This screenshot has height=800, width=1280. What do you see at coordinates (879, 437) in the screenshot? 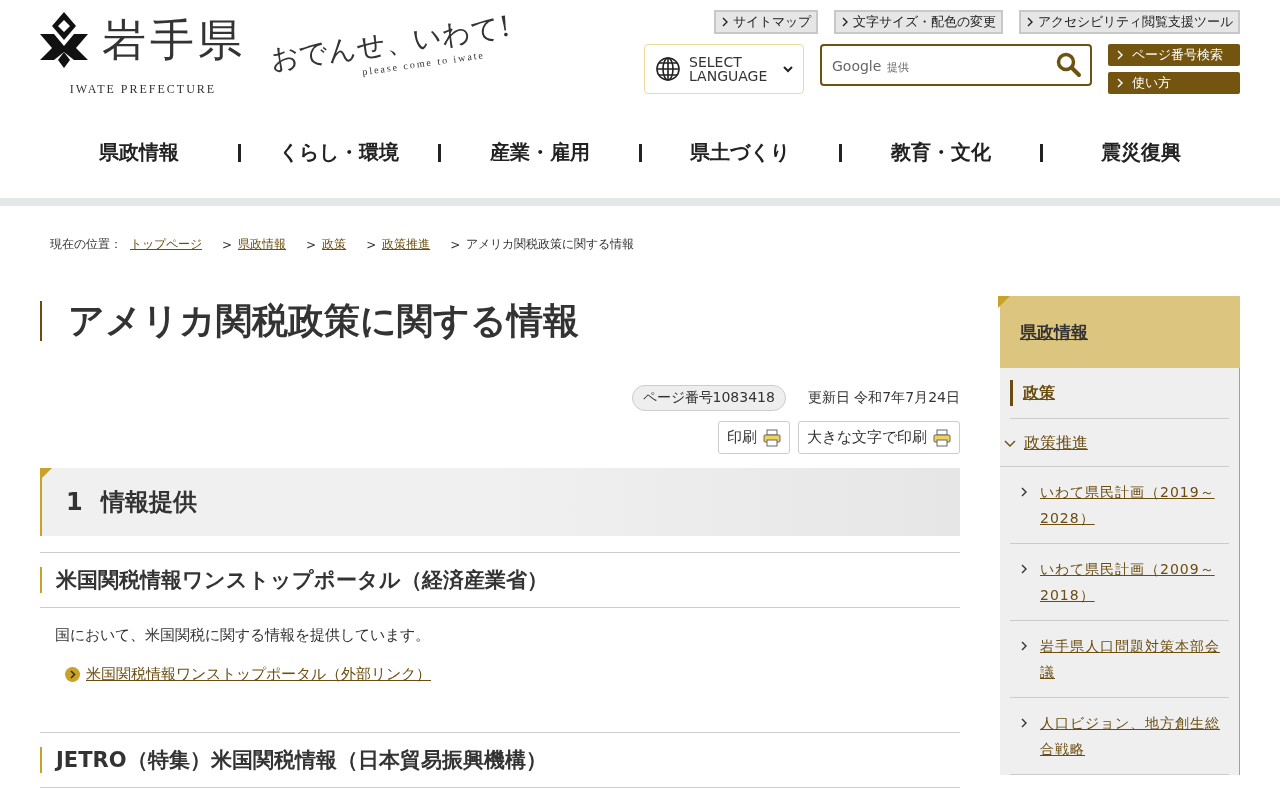
I see `print-button: 大きな文字で印刷` at bounding box center [879, 437].